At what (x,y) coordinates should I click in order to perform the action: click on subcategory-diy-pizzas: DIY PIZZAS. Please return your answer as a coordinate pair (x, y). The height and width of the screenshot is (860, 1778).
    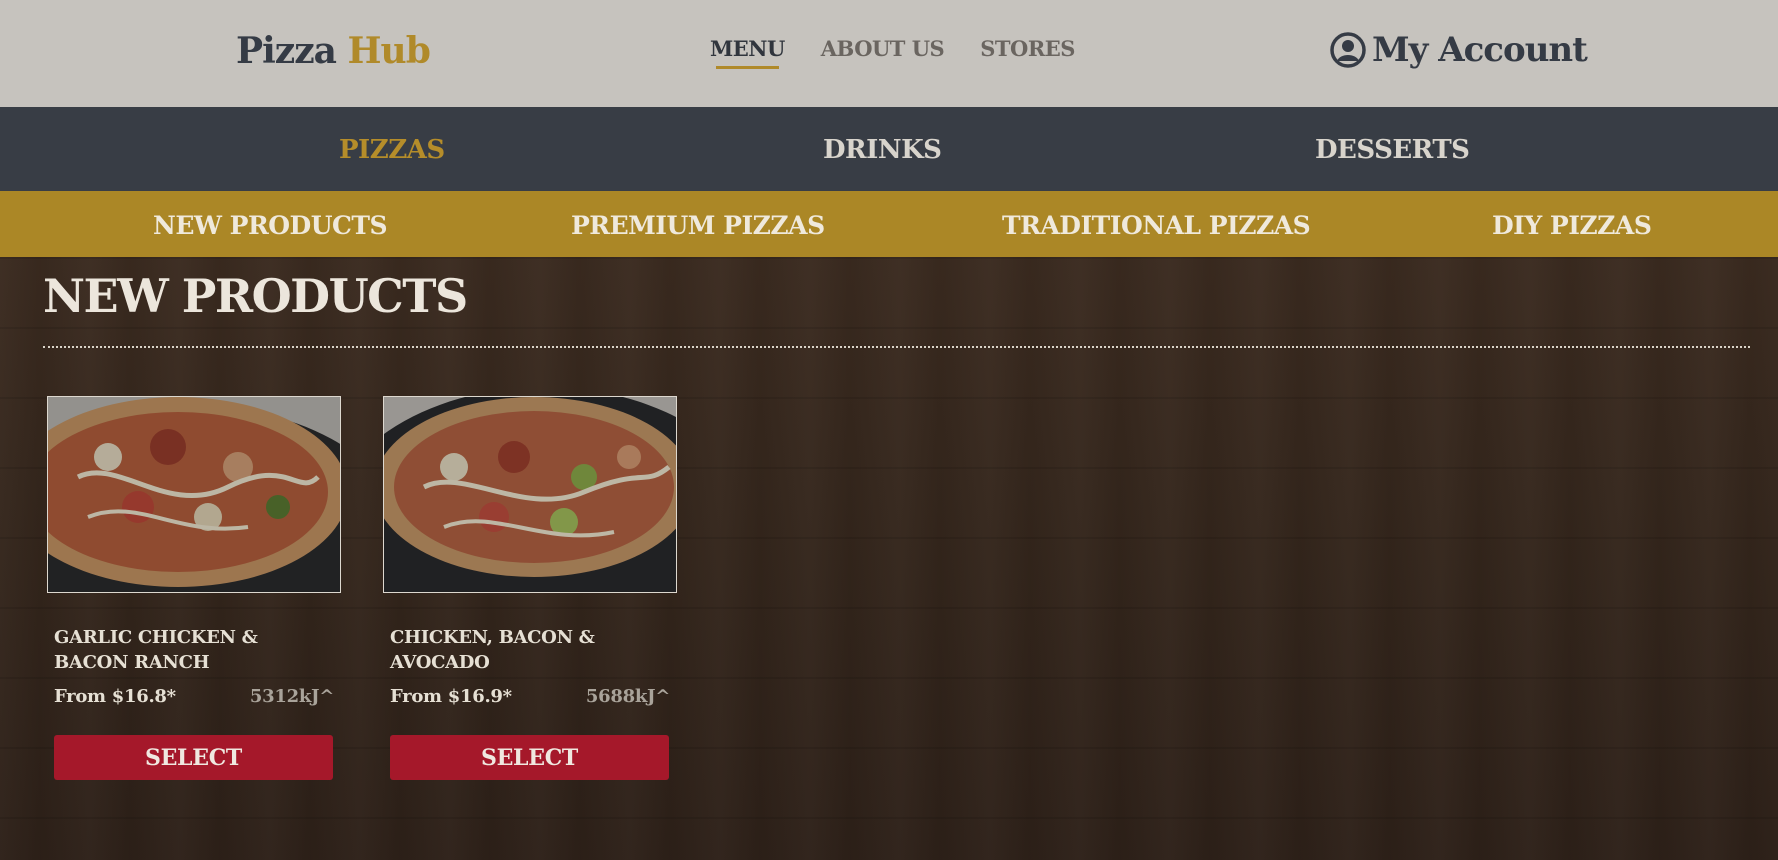
    Looking at the image, I should click on (1572, 225).